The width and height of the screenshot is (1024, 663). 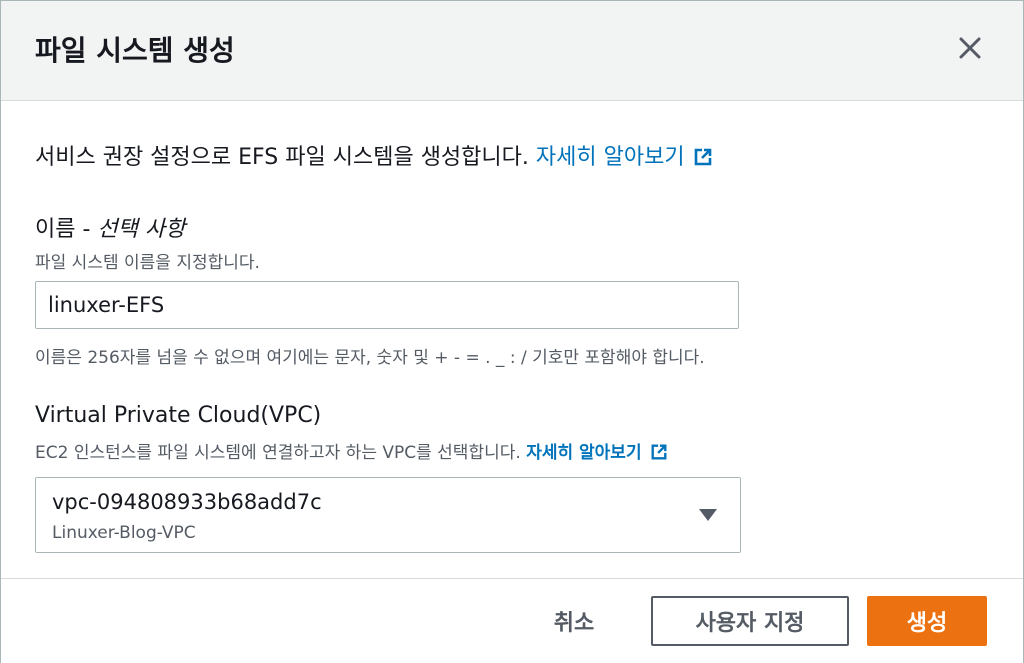 What do you see at coordinates (574, 621) in the screenshot?
I see `cancel-button: 취소` at bounding box center [574, 621].